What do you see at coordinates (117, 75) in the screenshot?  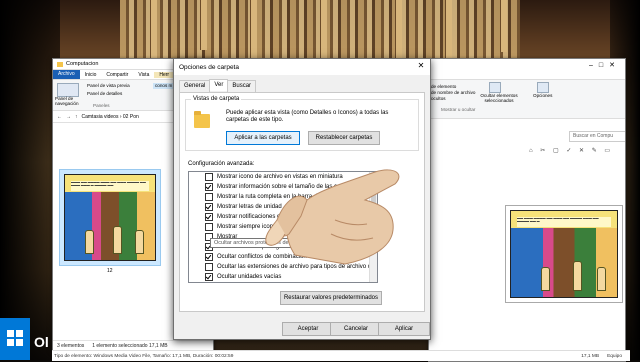 I see `tab-share: Compartir` at bounding box center [117, 75].